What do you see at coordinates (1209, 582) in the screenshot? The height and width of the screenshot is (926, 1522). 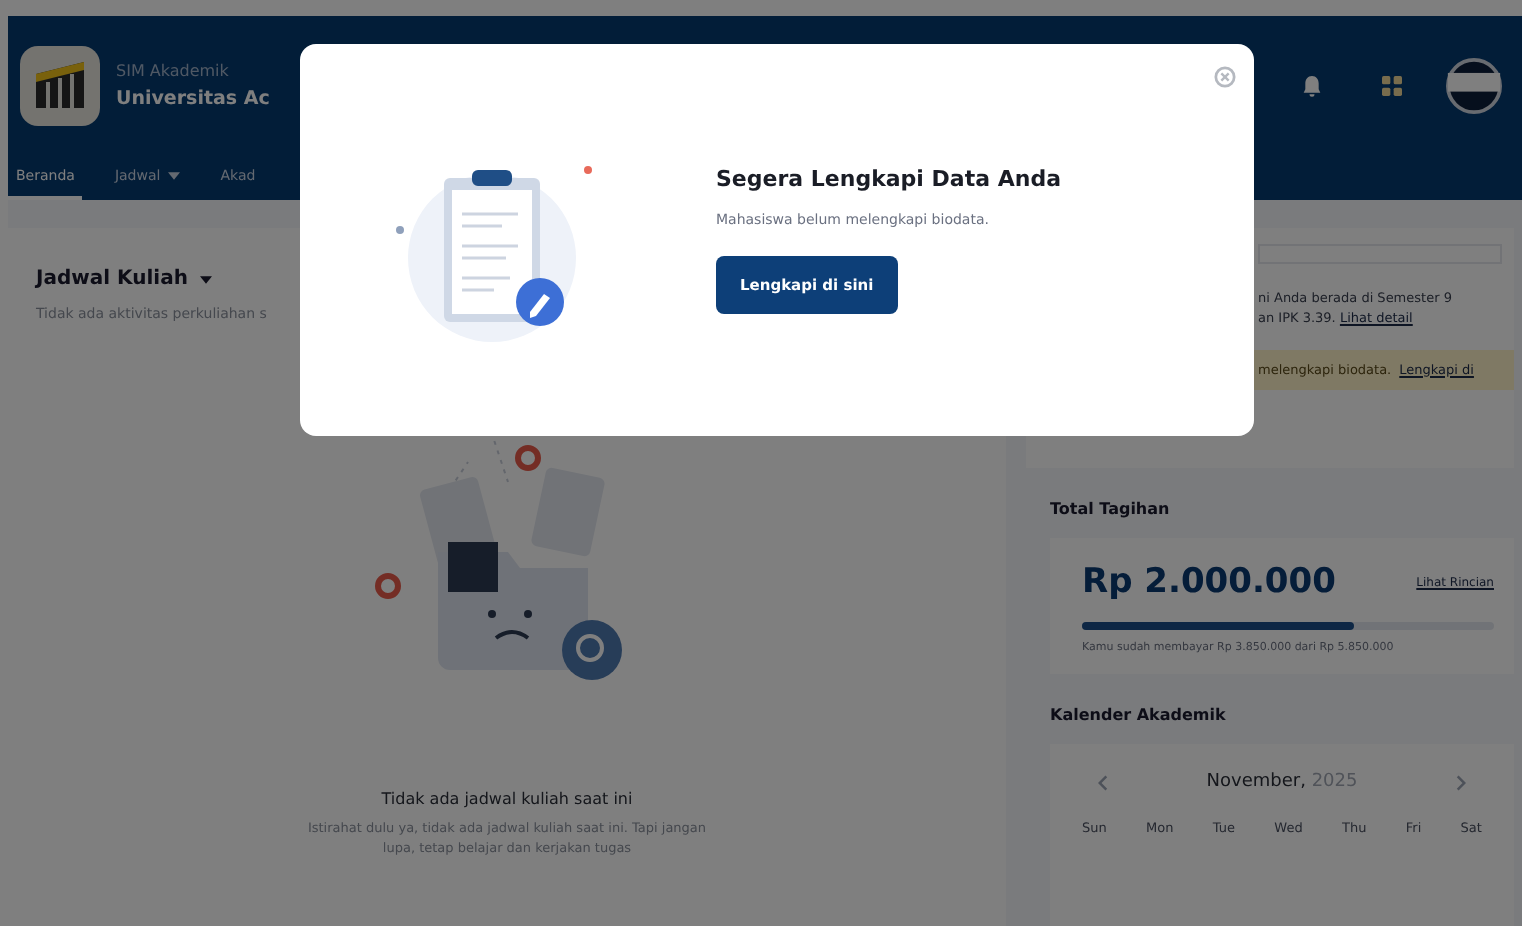 I see `bill-amount: Rp 2.000.000` at bounding box center [1209, 582].